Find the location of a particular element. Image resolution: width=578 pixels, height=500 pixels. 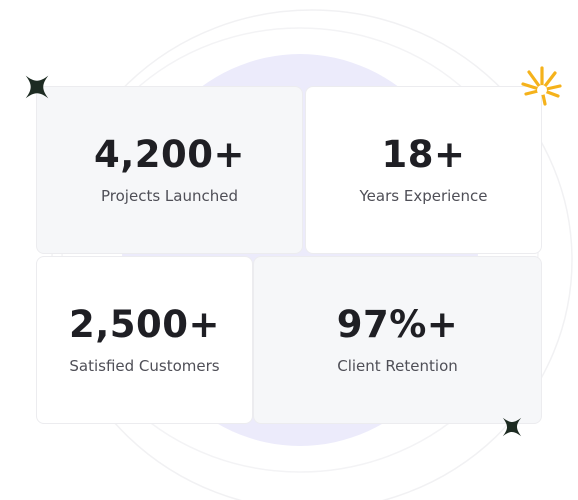

stat-value: 2,500+ is located at coordinates (144, 324).